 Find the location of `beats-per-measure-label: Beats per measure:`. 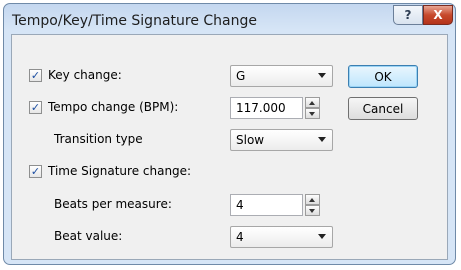

beats-per-measure-label: Beats per measure: is located at coordinates (113, 204).